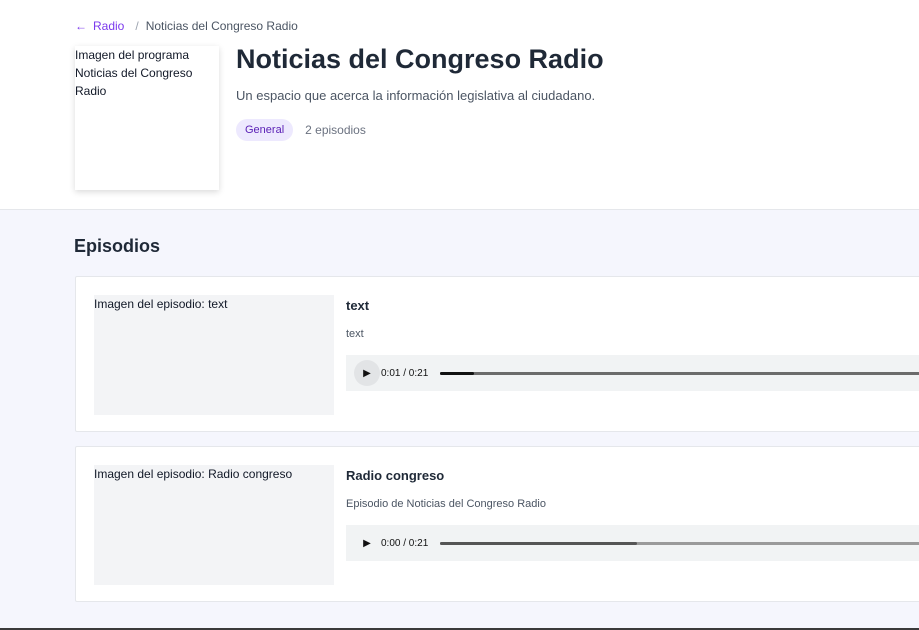 The width and height of the screenshot is (919, 630). What do you see at coordinates (355, 334) in the screenshot?
I see `episode-description: text` at bounding box center [355, 334].